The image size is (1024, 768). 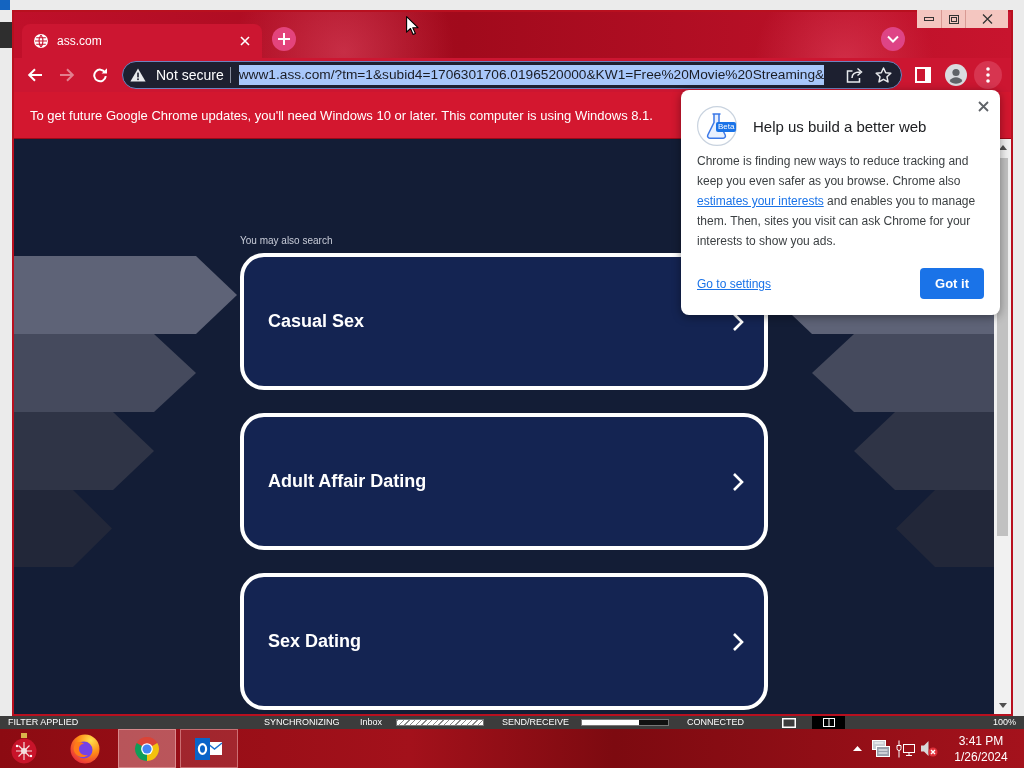 I want to click on url-text: www1.ass.com/?tm=1&subid4=1706301706.0196520000&KW1=Free%20Movie%20Streaming&, so click(x=531, y=75).